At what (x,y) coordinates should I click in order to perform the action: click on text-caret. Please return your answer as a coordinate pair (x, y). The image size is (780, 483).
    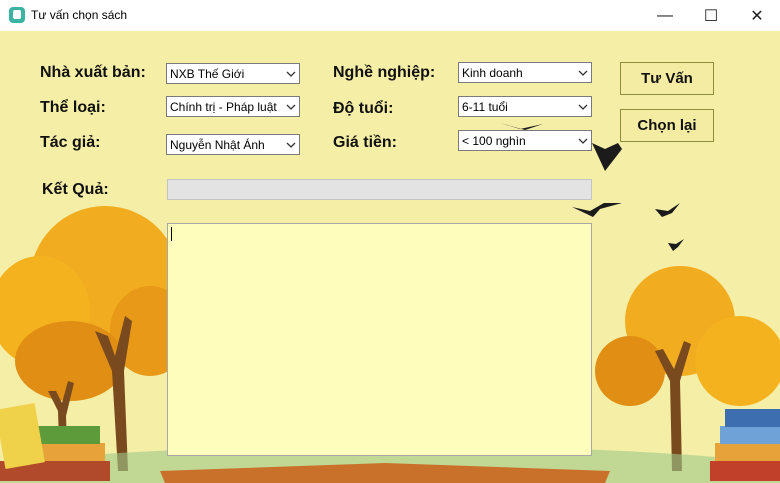
    Looking at the image, I should click on (171, 234).